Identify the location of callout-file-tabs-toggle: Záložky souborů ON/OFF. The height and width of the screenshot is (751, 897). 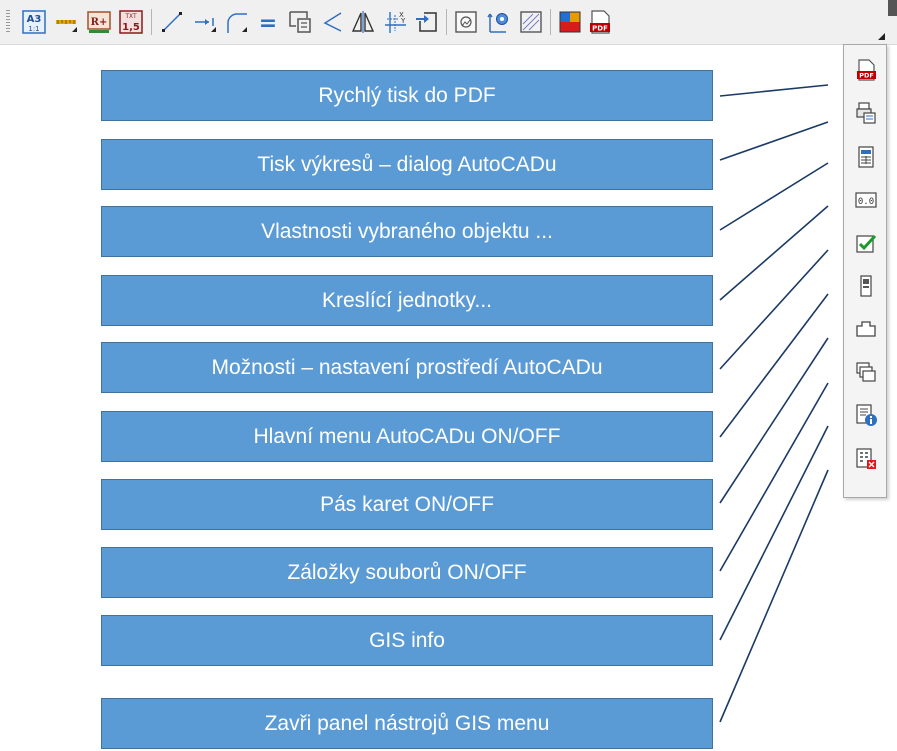
(407, 572).